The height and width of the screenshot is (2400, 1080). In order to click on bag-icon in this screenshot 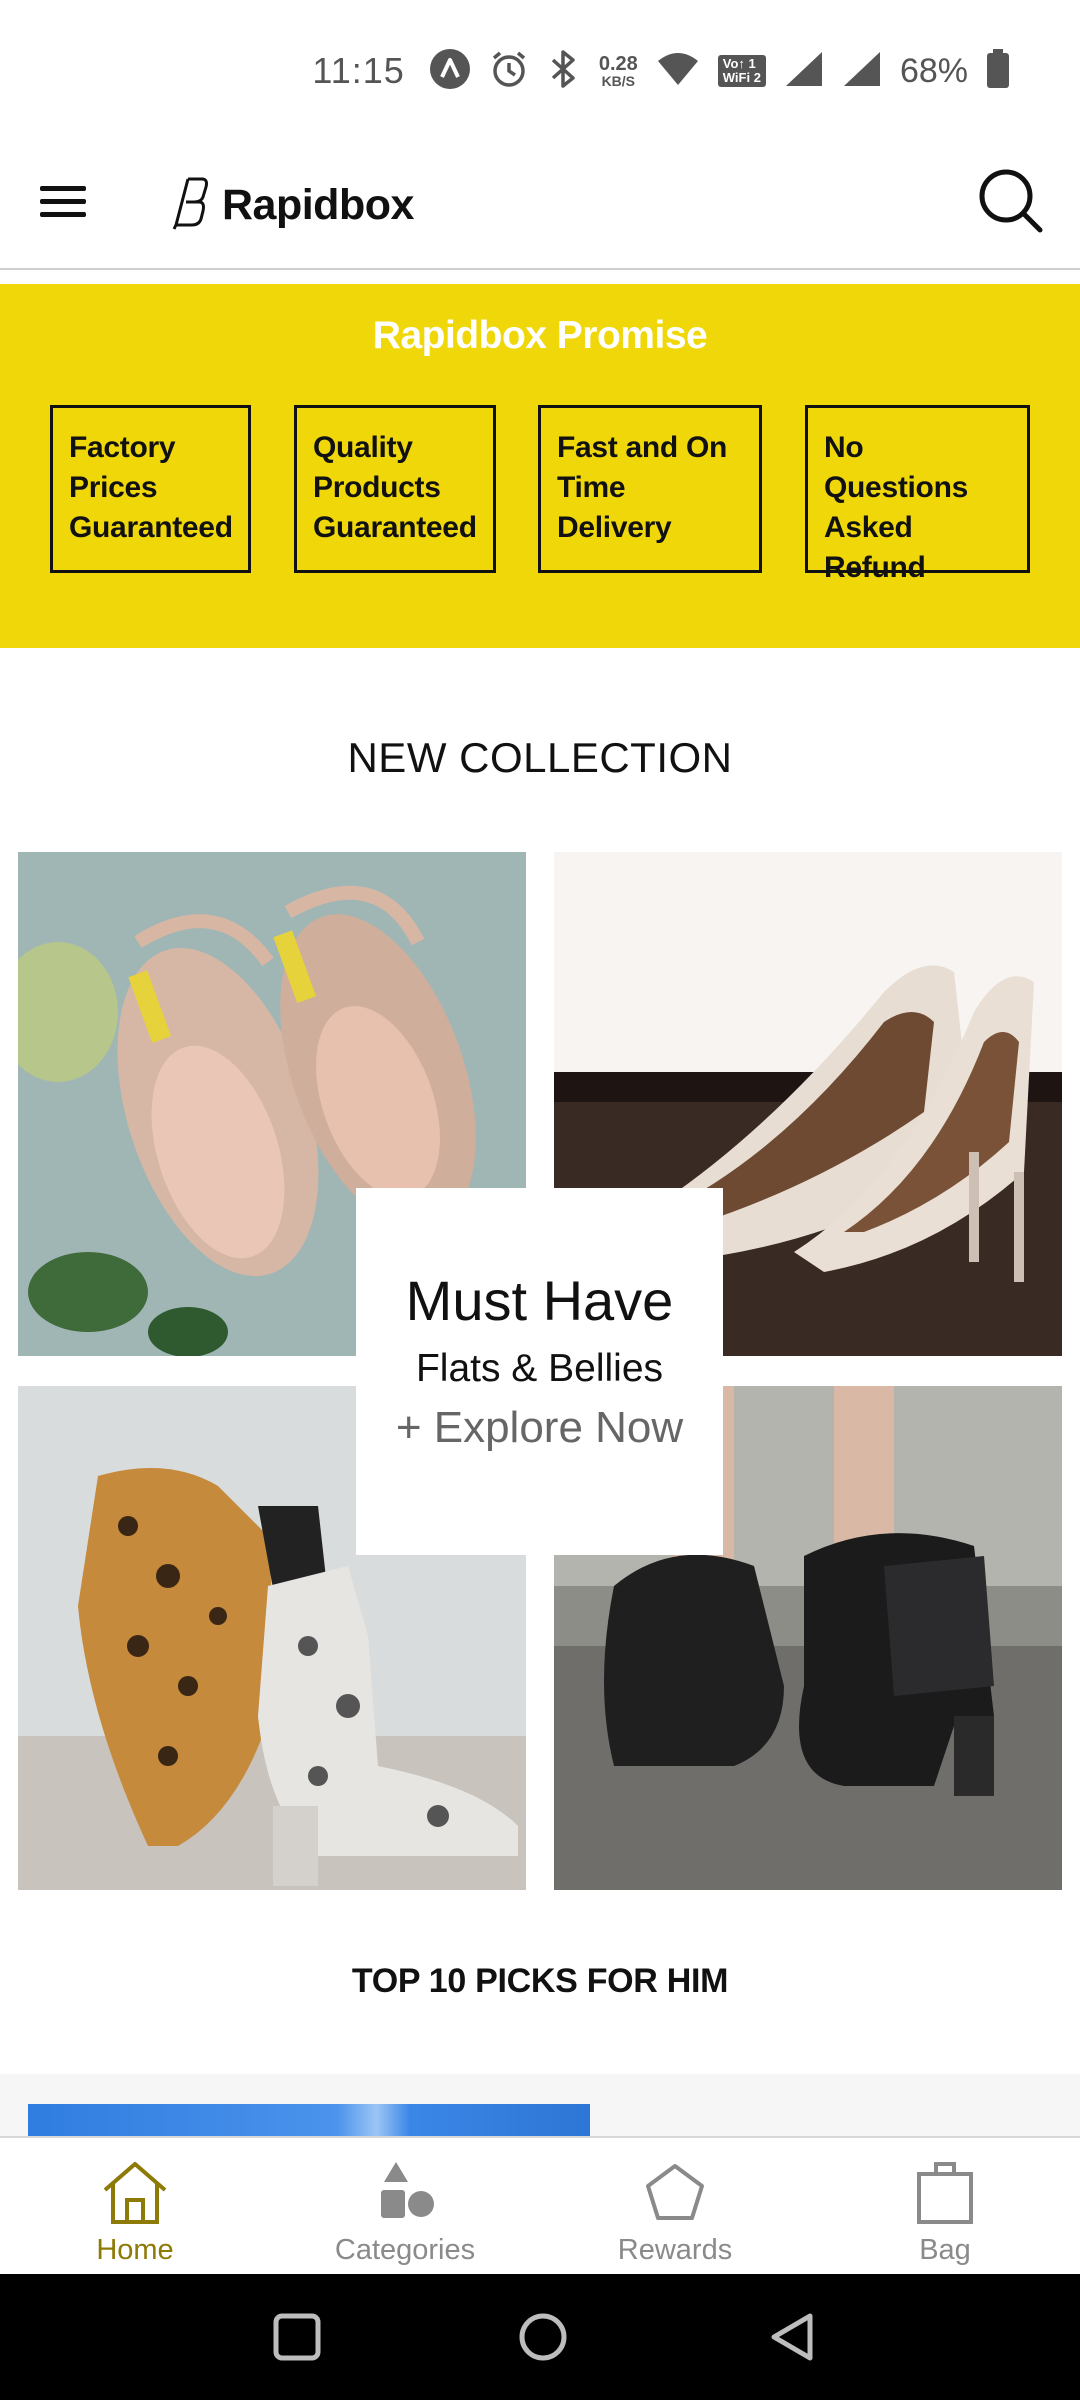, I will do `click(945, 2193)`.